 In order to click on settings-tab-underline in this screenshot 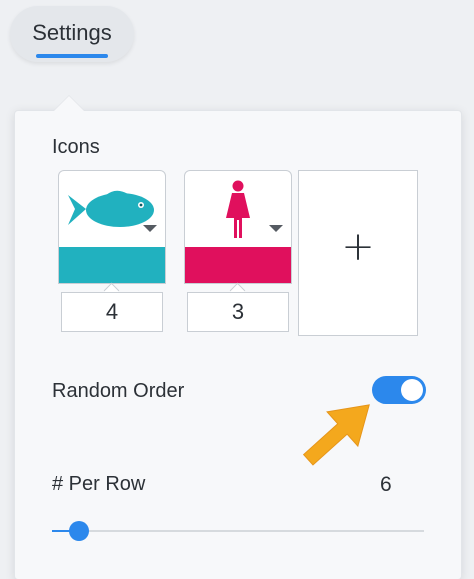, I will do `click(72, 56)`.